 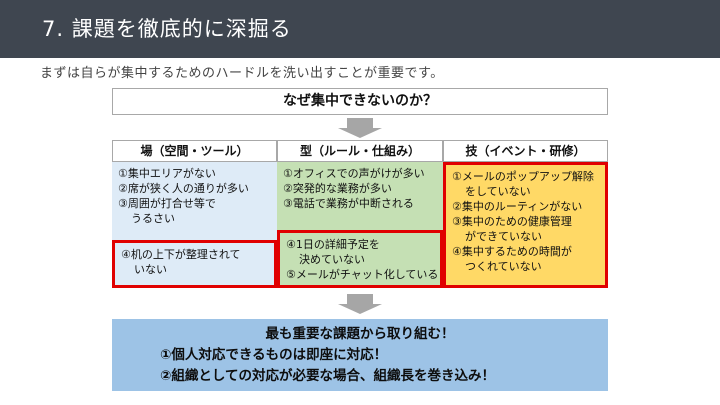 What do you see at coordinates (194, 264) in the screenshot?
I see `column1-highlighted-issues: ④机の上下が整理されて いない` at bounding box center [194, 264].